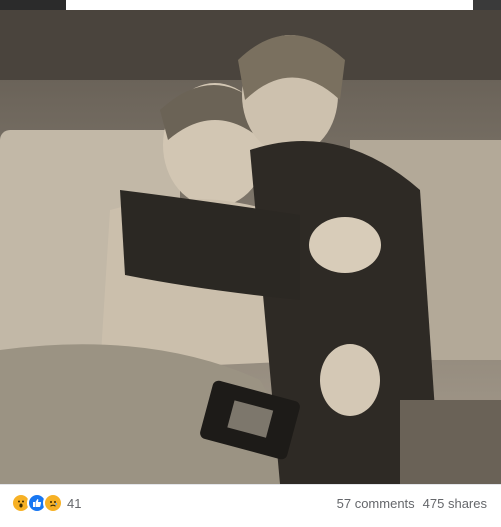 This screenshot has height=527, width=501. I want to click on shares-count: 475 shares, so click(455, 503).